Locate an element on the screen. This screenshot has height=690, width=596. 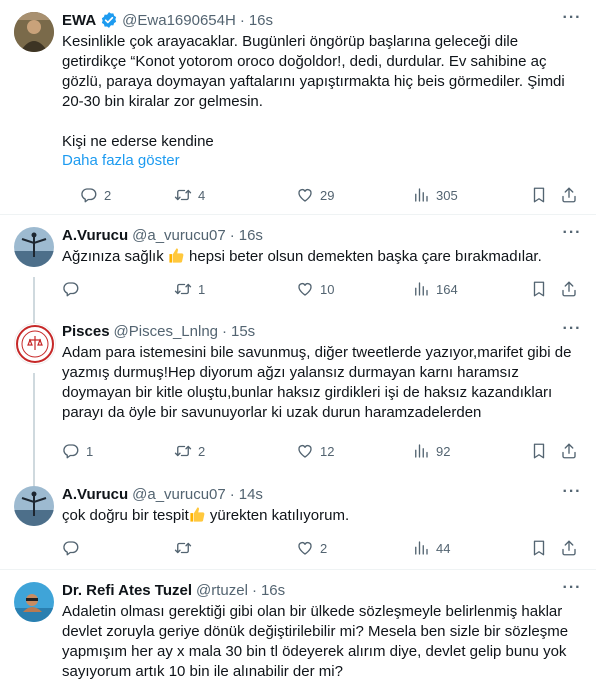
retweet-button: 2 is located at coordinates (189, 451).